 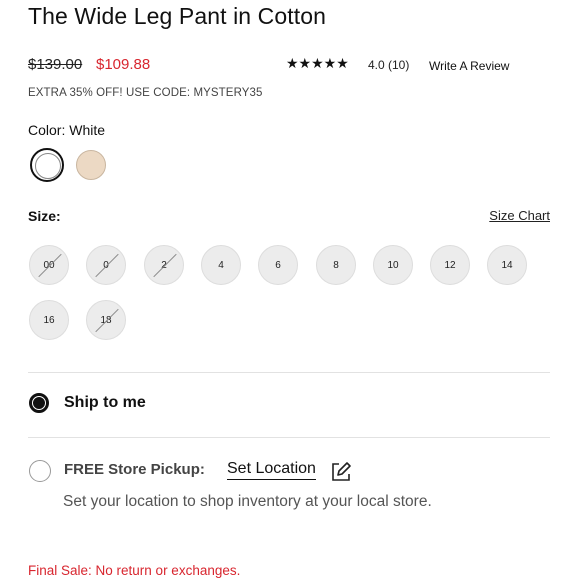 I want to click on size-option-6: 6, so click(x=278, y=265).